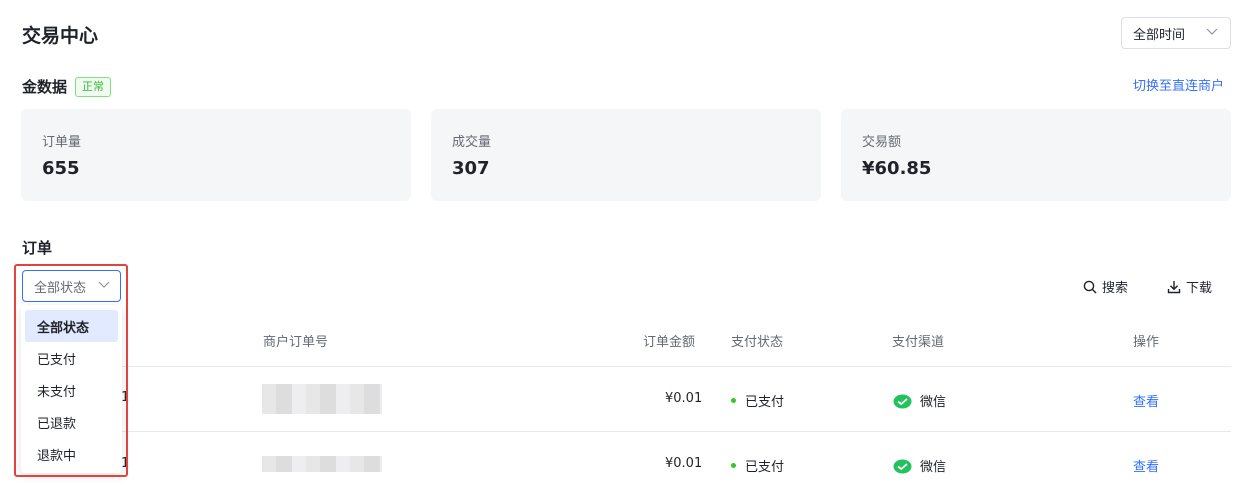 The width and height of the screenshot is (1244, 495). I want to click on status-filter-value: 全部状态, so click(60, 288).